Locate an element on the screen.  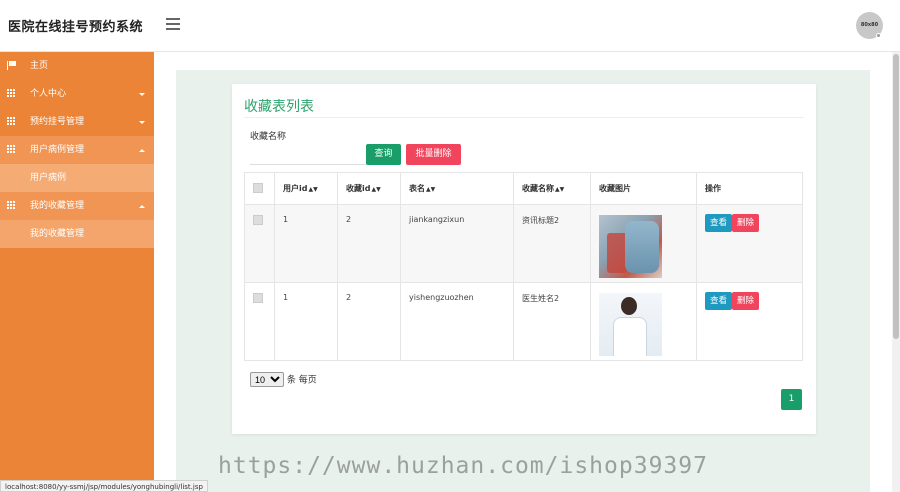
divider is located at coordinates (524, 117).